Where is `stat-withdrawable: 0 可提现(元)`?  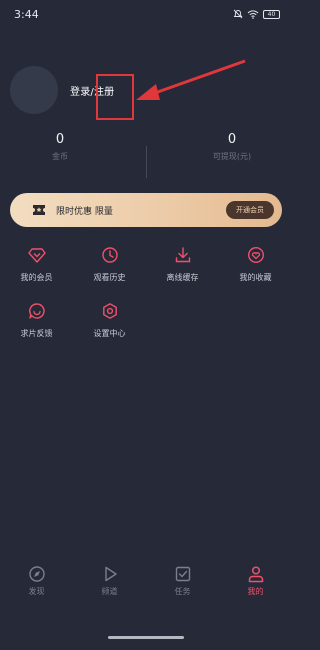
stat-withdrawable: 0 可提现(元) is located at coordinates (232, 147).